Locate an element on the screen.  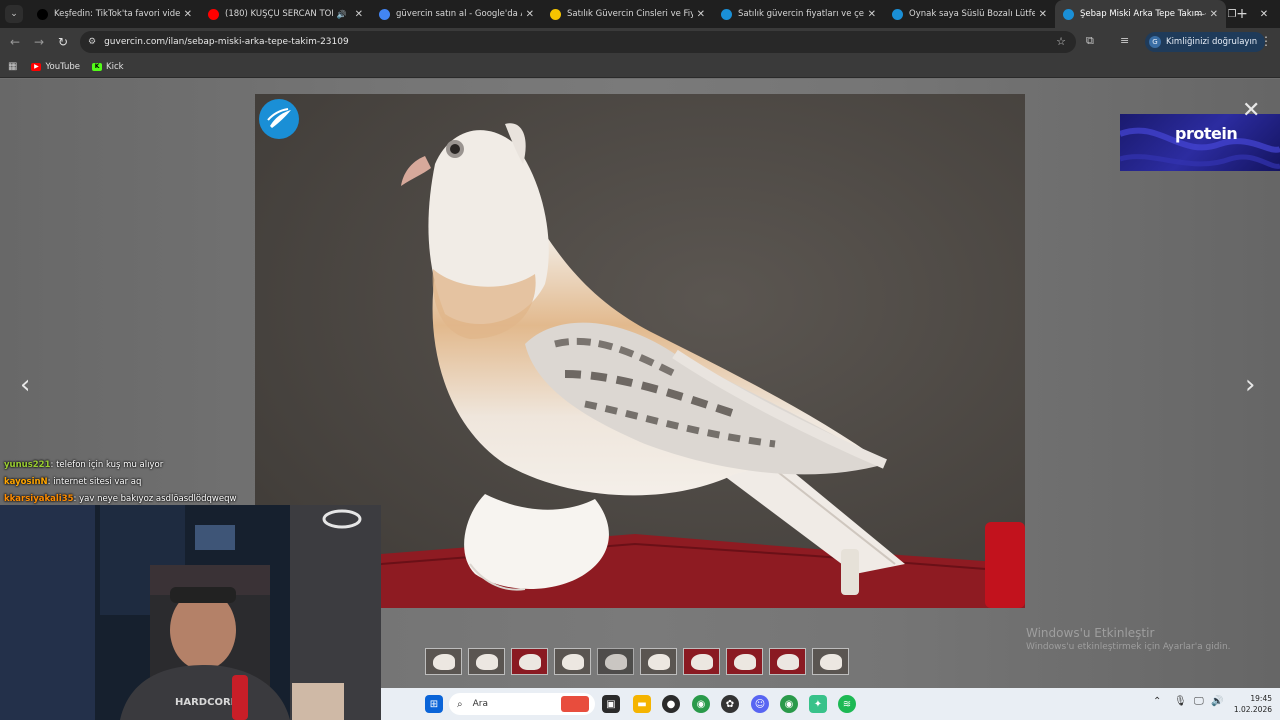
microphone-icon: 🎙 is located at coordinates (1180, 701).